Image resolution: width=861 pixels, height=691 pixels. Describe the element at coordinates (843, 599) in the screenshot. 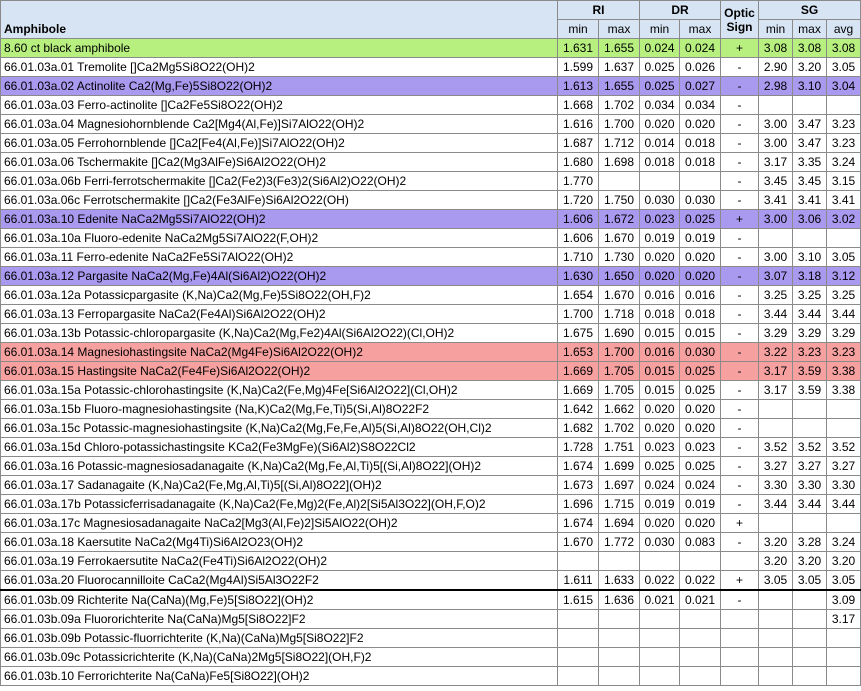

I see `sg-avg-cell: 3.09` at that location.